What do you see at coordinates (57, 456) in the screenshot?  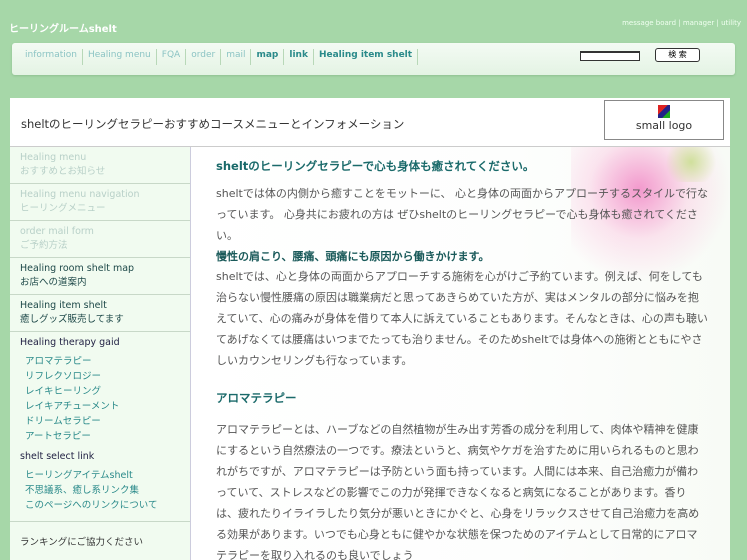 I see `select-title: shelt select link` at bounding box center [57, 456].